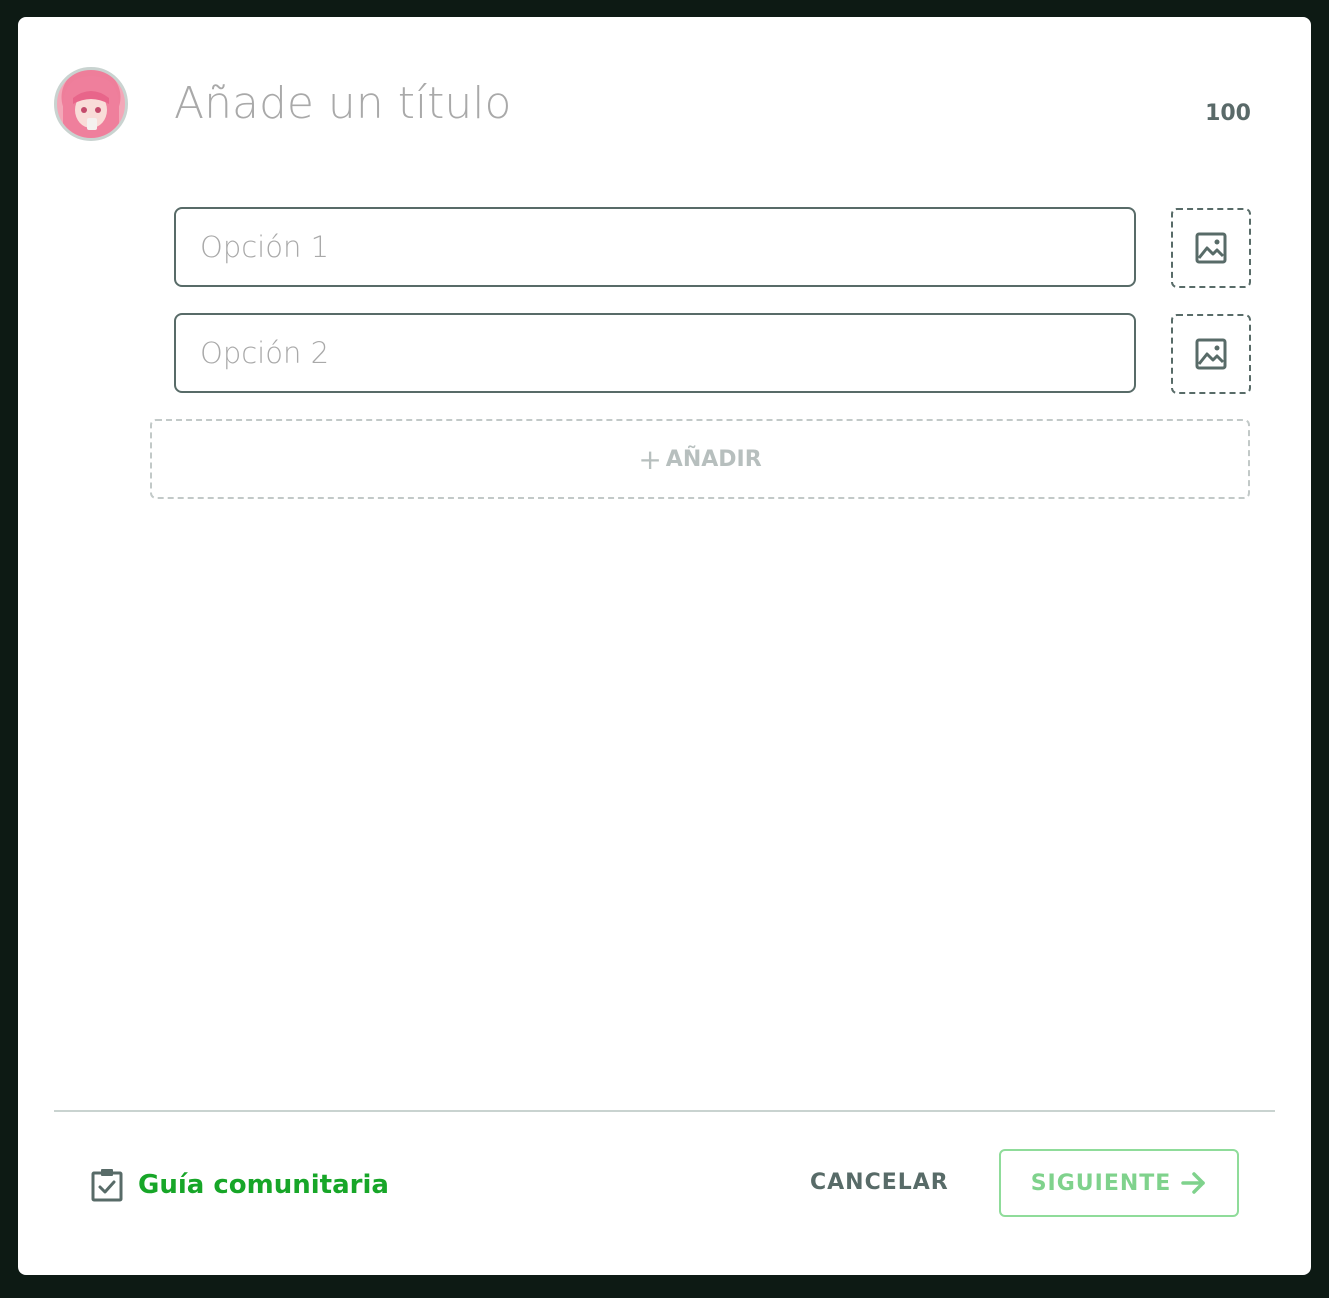 The width and height of the screenshot is (1329, 1298). What do you see at coordinates (650, 459) in the screenshot?
I see `plus-icon: +` at bounding box center [650, 459].